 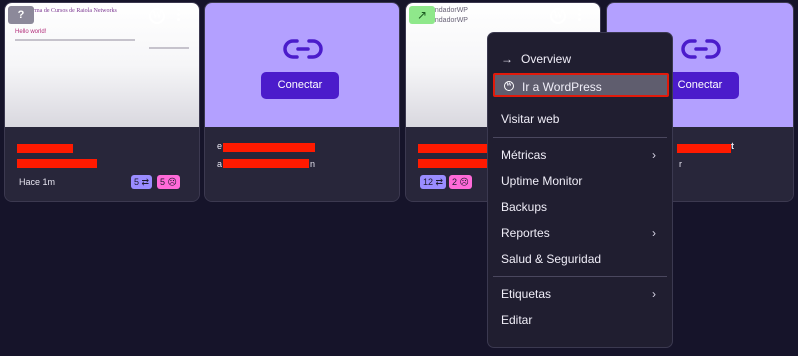 I want to click on last-update-time: Hace 1m, so click(x=37, y=182).